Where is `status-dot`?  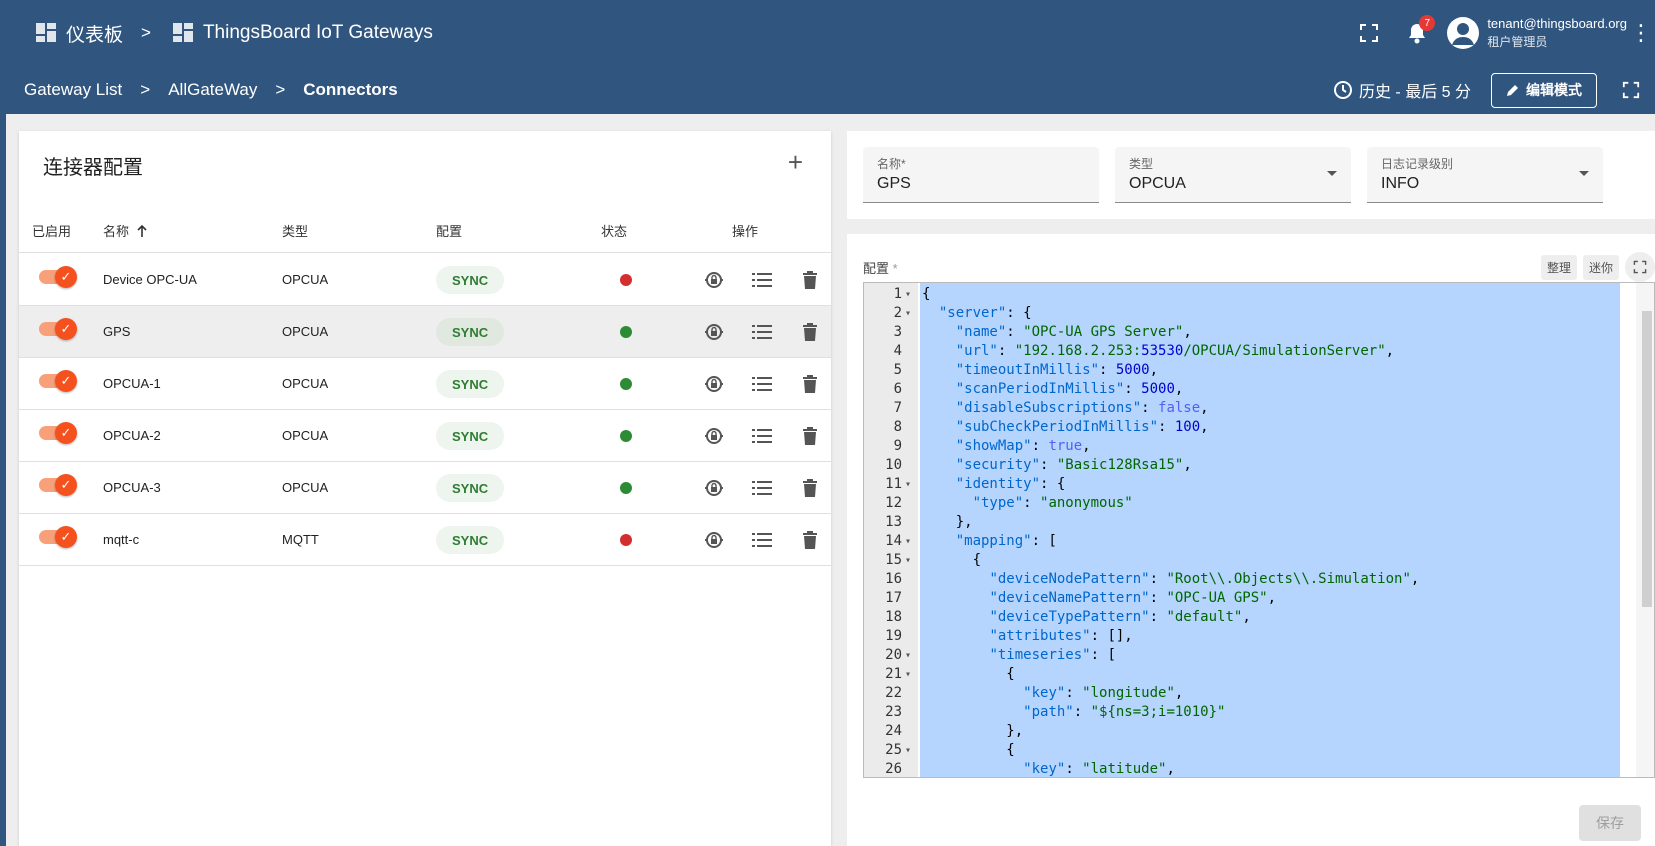 status-dot is located at coordinates (626, 384).